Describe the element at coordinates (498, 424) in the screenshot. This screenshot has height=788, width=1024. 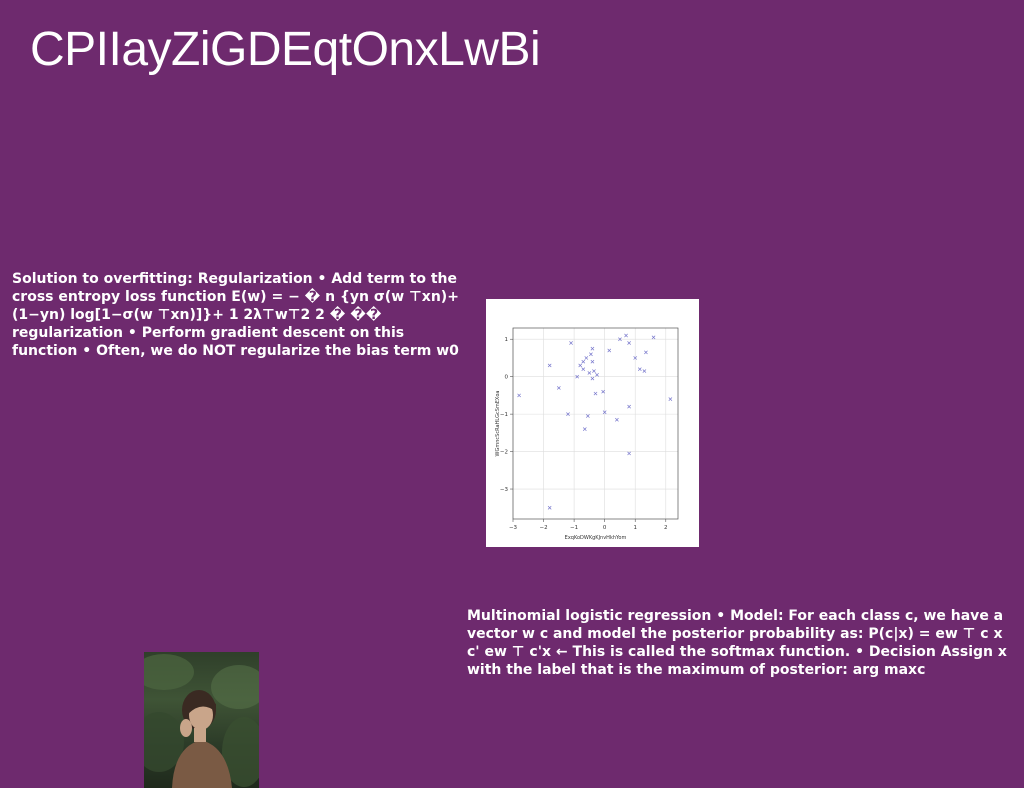
I see `y-axis-label: WGmncScRaHLGcSmEXoa` at that location.